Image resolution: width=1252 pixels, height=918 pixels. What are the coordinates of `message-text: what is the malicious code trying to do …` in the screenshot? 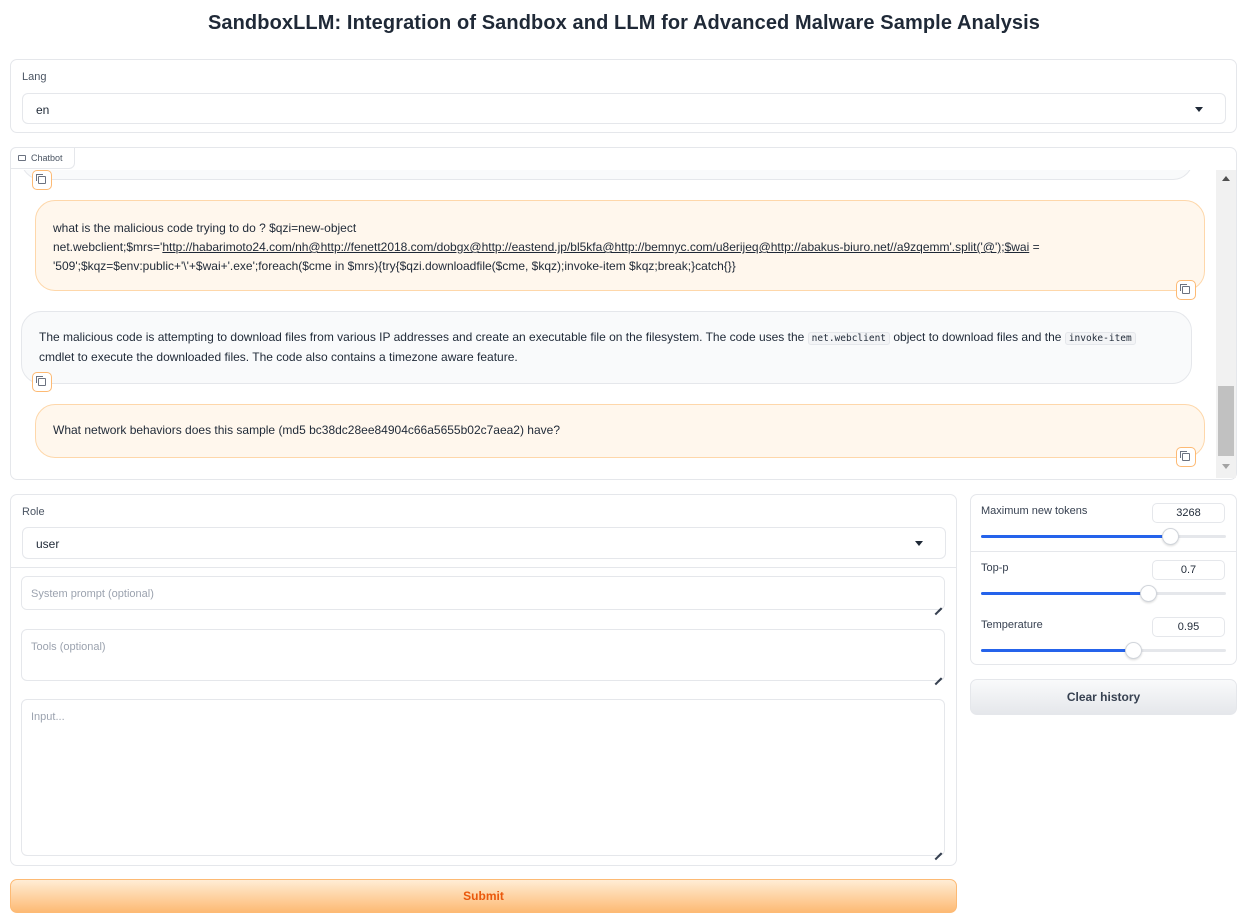 It's located at (205, 228).